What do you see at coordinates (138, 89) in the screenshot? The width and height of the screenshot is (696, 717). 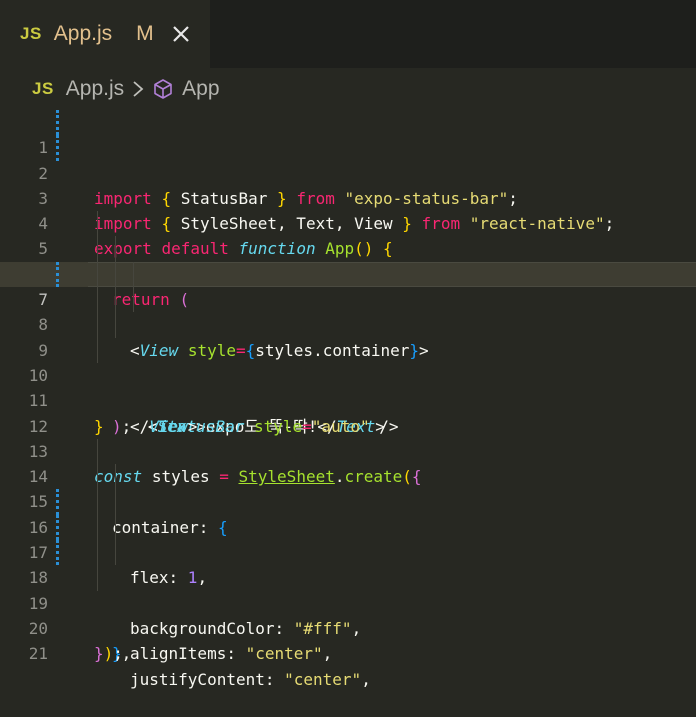 I see `chevron-right-icon` at bounding box center [138, 89].